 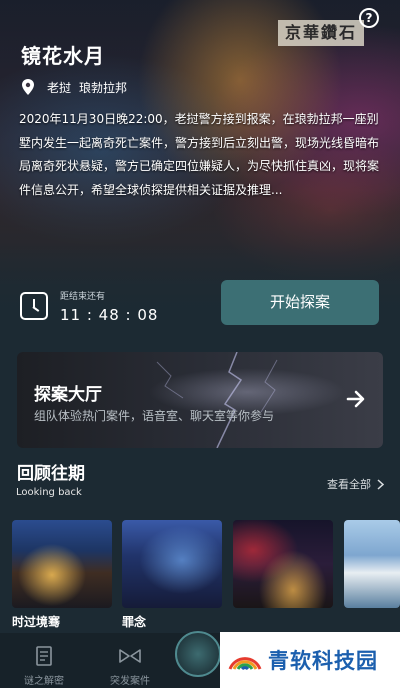 I want to click on background-sign: 京華鑽石, so click(x=321, y=33).